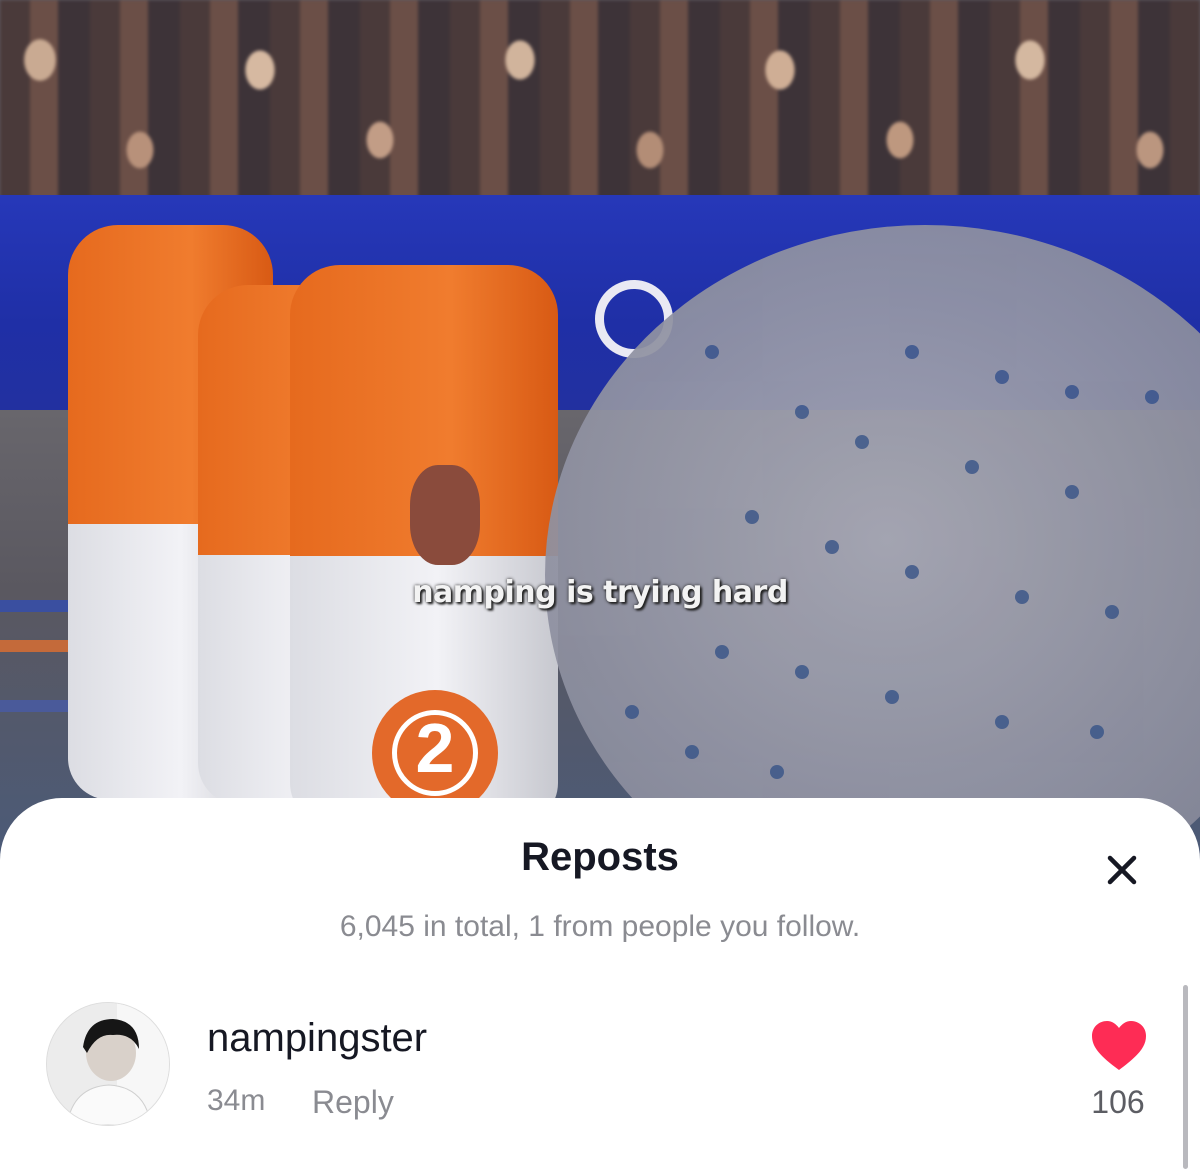 This screenshot has height=1169, width=1200. What do you see at coordinates (236, 1100) in the screenshot?
I see `repost-time: 34m` at bounding box center [236, 1100].